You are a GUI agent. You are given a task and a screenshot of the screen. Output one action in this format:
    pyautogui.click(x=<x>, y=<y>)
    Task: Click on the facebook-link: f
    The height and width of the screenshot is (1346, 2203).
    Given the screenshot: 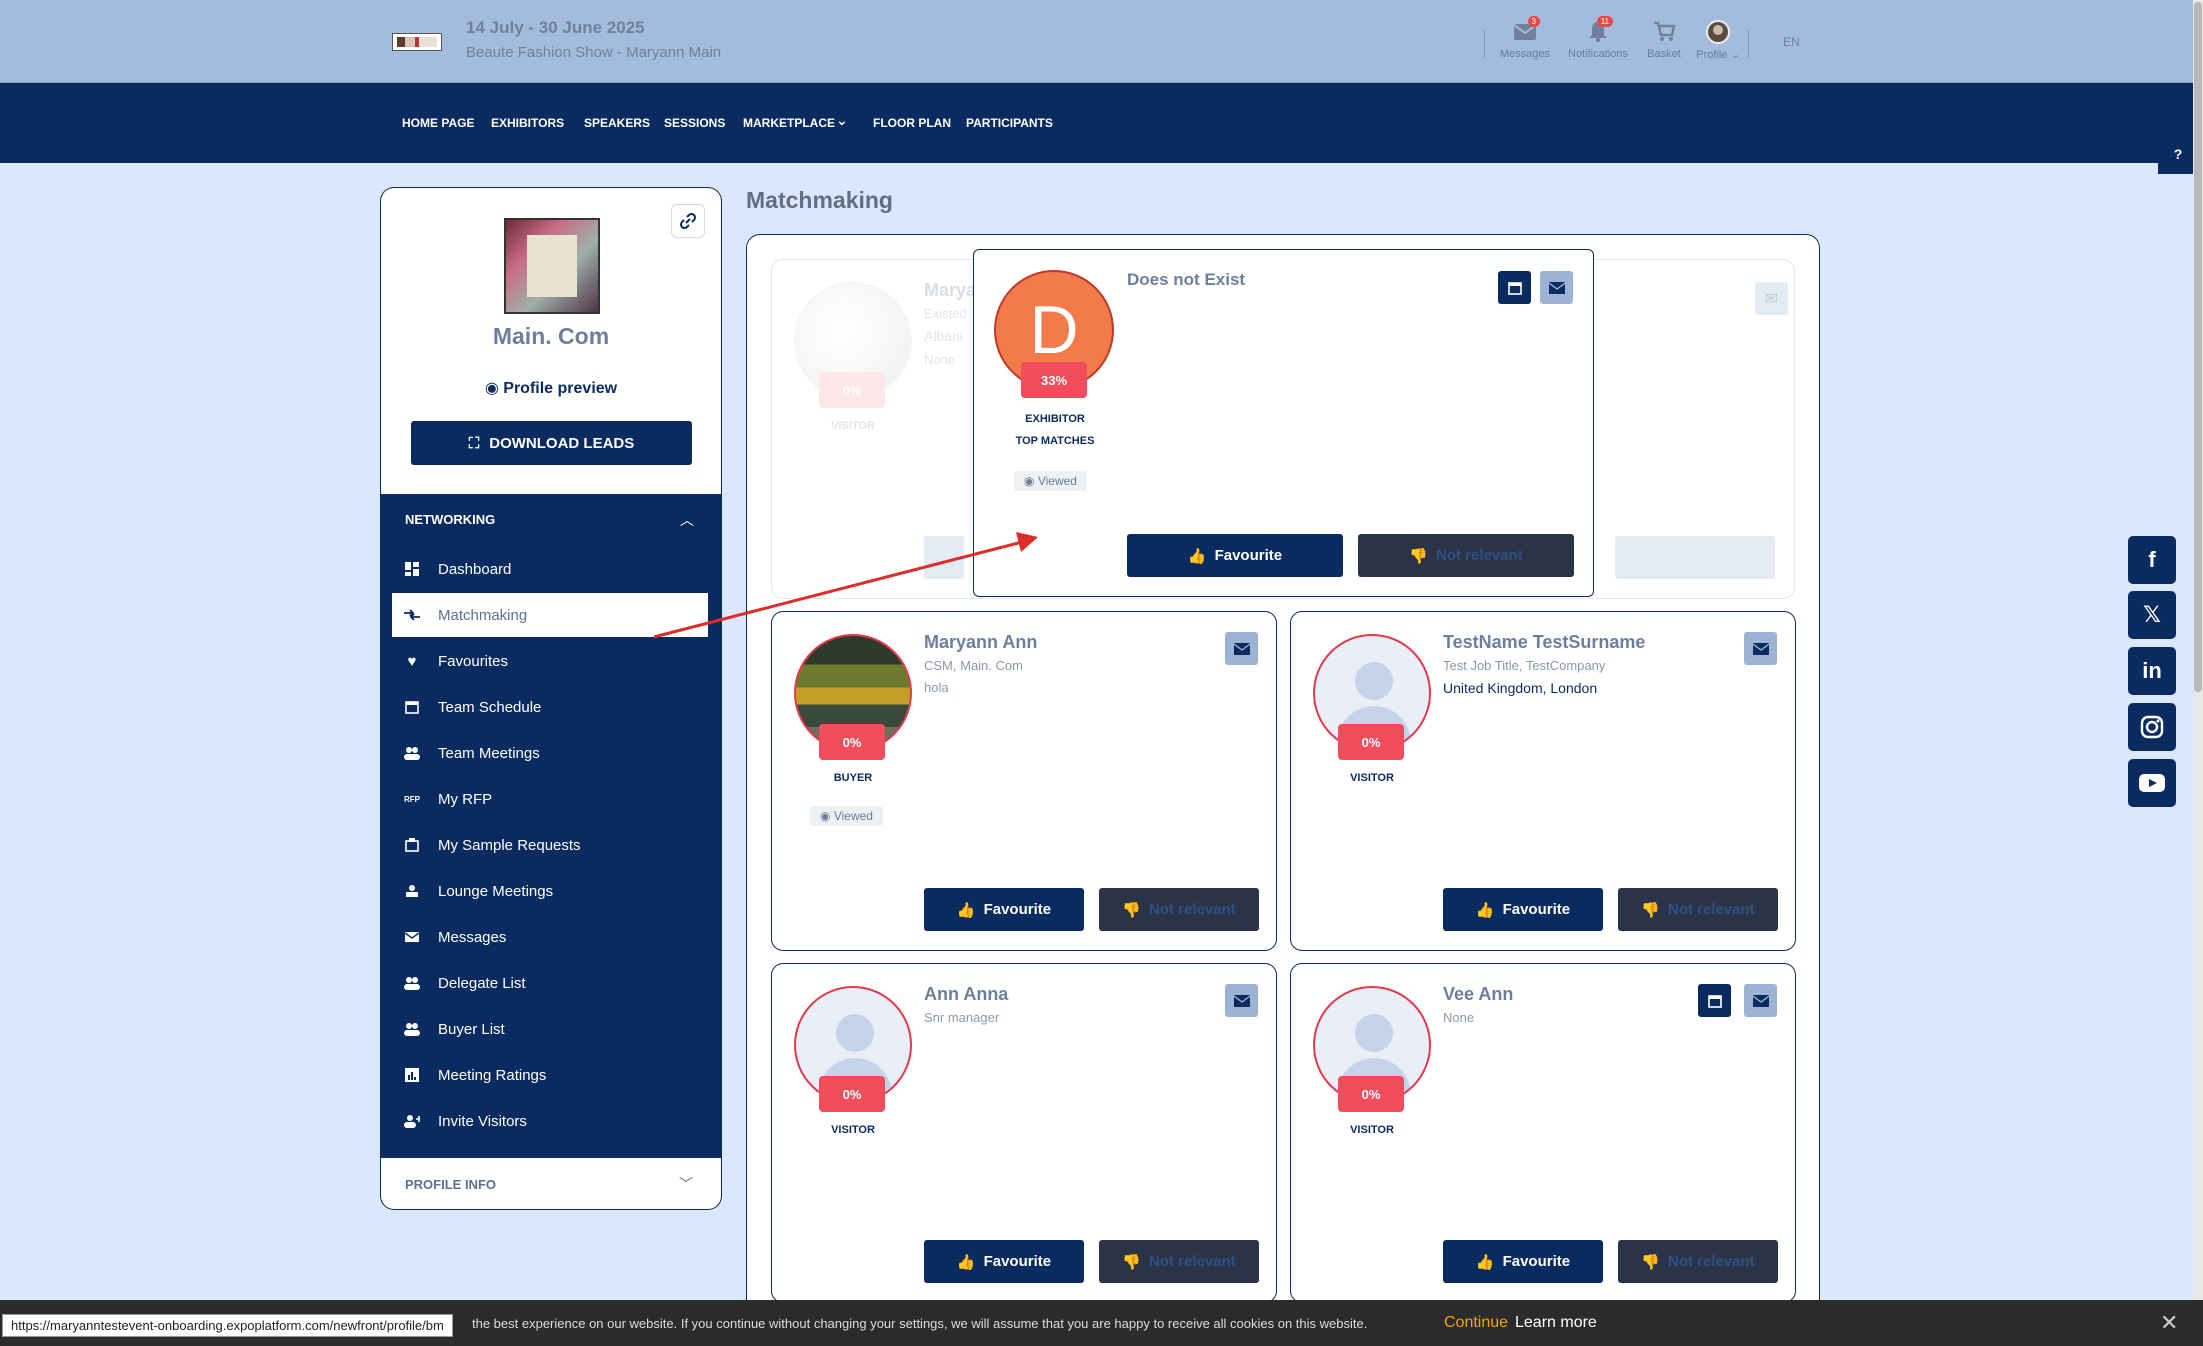 What is the action you would take?
    pyautogui.click(x=2152, y=560)
    